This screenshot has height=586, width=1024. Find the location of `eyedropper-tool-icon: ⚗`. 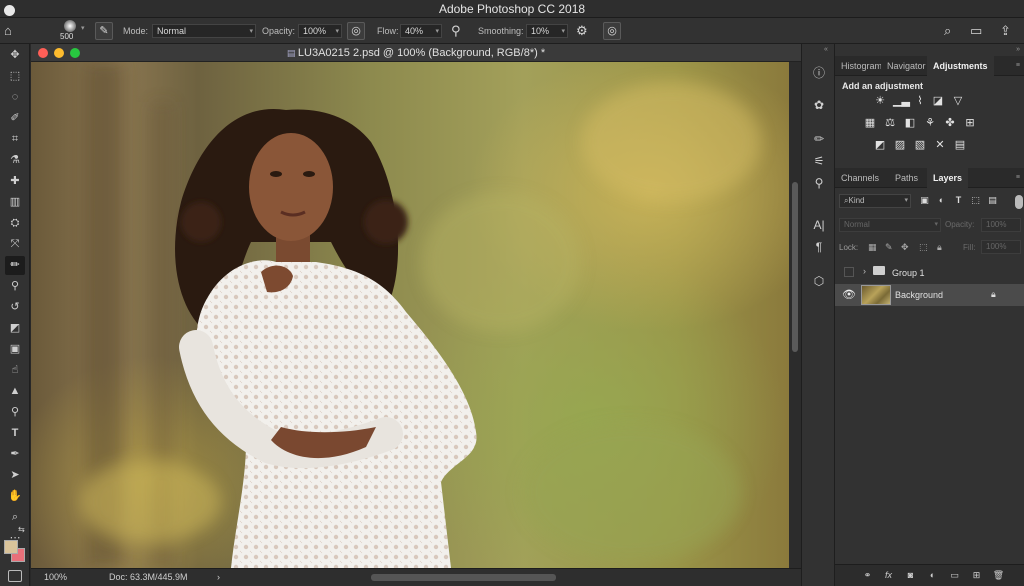

eyedropper-tool-icon: ⚗ is located at coordinates (15, 160).